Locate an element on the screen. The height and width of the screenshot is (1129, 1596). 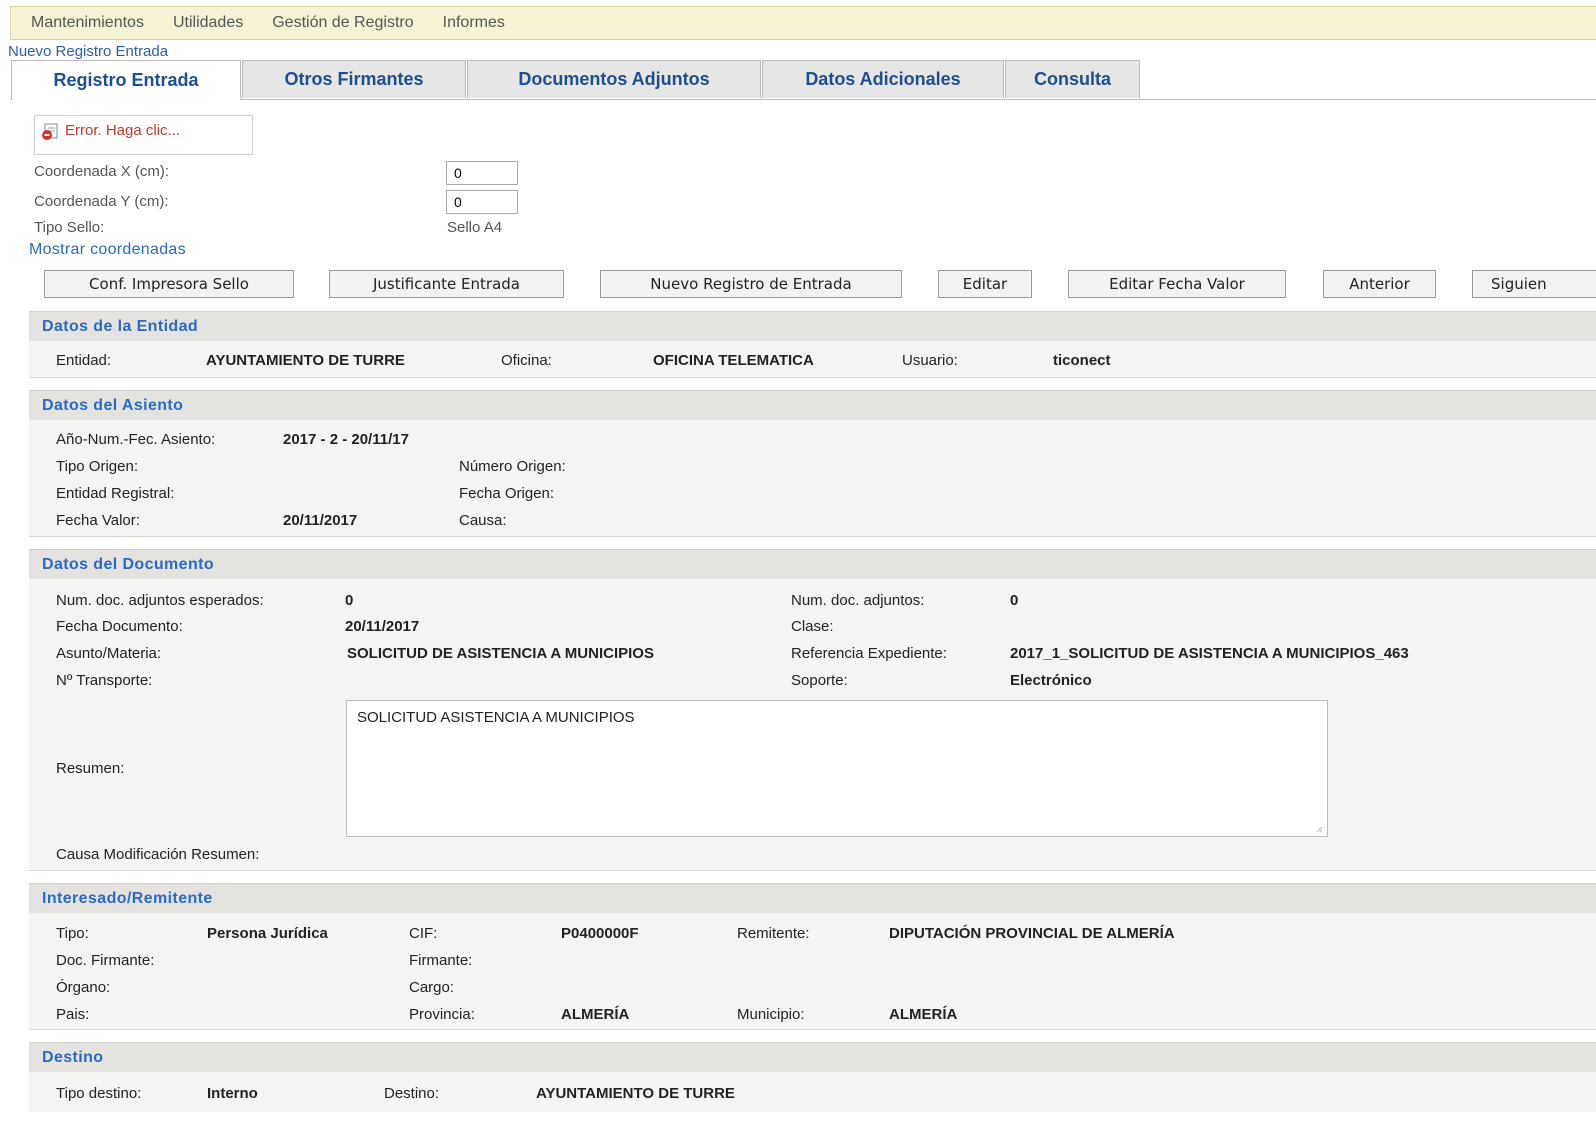
tipo-origen-label: Tipo Origen: is located at coordinates (97, 466).